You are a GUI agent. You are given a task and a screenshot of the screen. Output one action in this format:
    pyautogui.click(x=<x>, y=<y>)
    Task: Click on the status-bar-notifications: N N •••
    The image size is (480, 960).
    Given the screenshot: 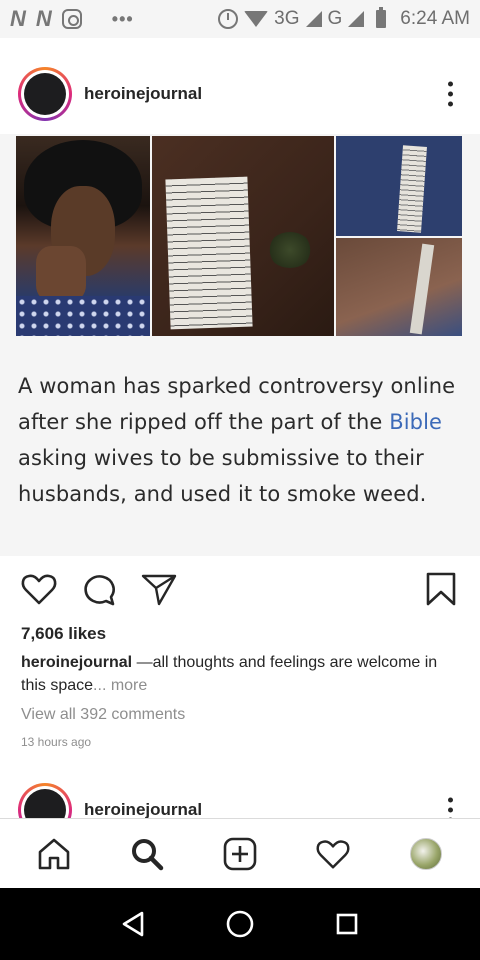 What is the action you would take?
    pyautogui.click(x=72, y=19)
    